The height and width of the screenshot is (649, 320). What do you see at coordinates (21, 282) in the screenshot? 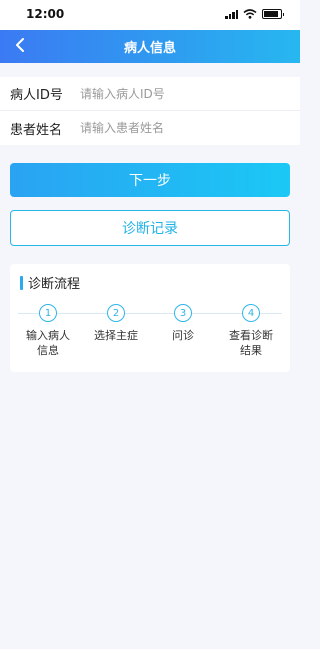
I see `flow-title-accent` at bounding box center [21, 282].